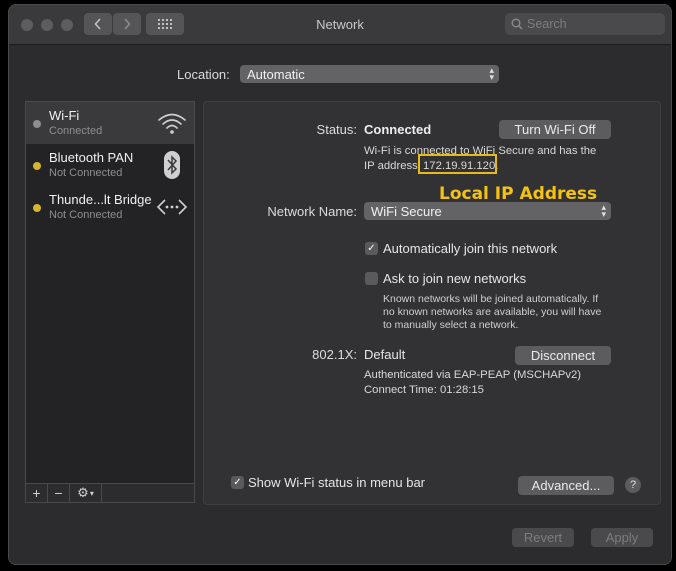 This screenshot has height=571, width=676. Describe the element at coordinates (336, 129) in the screenshot. I see `status-label: Status:` at that location.